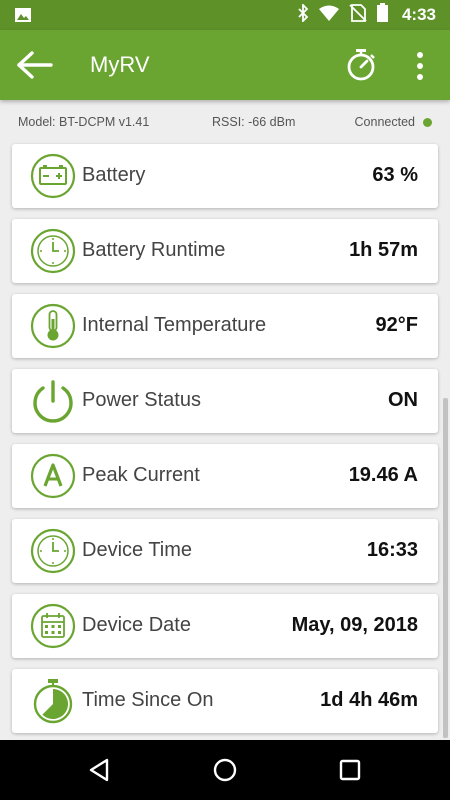 The width and height of the screenshot is (450, 800). What do you see at coordinates (141, 400) in the screenshot?
I see `card-label: Power Status` at bounding box center [141, 400].